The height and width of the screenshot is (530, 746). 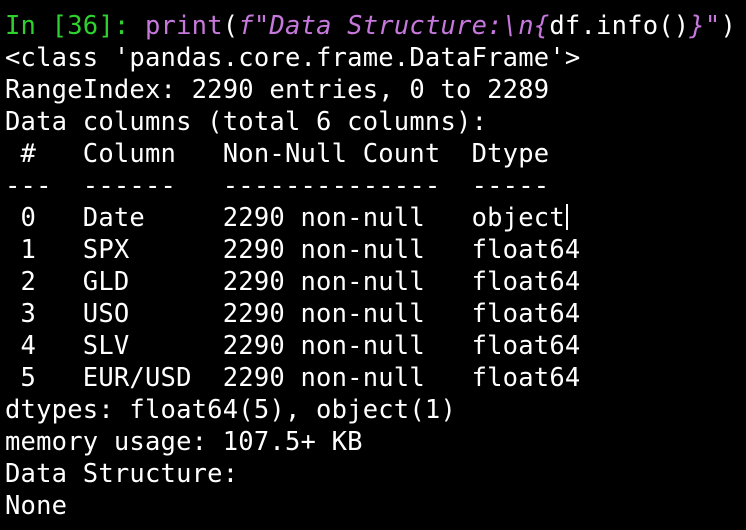 What do you see at coordinates (36, 506) in the screenshot?
I see `none-line: None` at bounding box center [36, 506].